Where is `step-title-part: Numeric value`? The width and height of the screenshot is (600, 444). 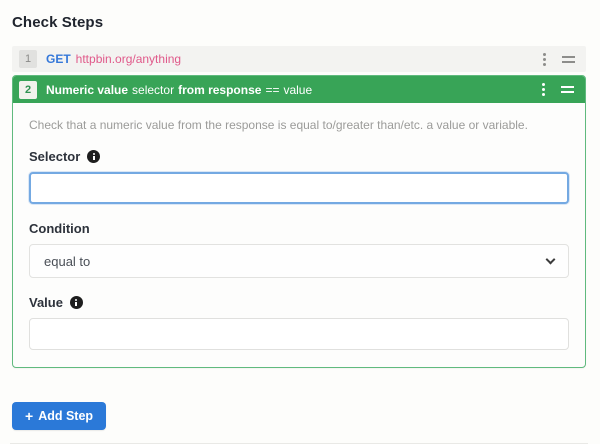
step-title-part: Numeric value is located at coordinates (87, 89).